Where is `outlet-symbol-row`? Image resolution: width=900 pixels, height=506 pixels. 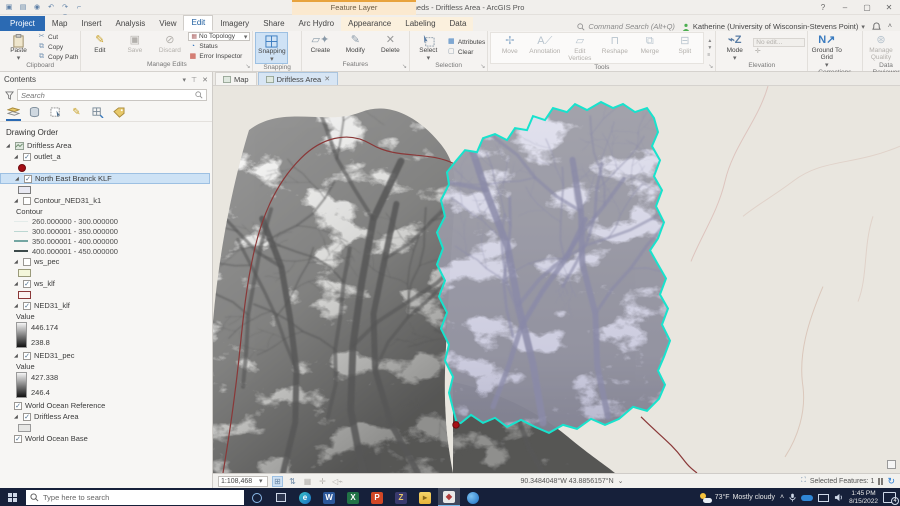 outlet-symbol-row is located at coordinates (106, 167).